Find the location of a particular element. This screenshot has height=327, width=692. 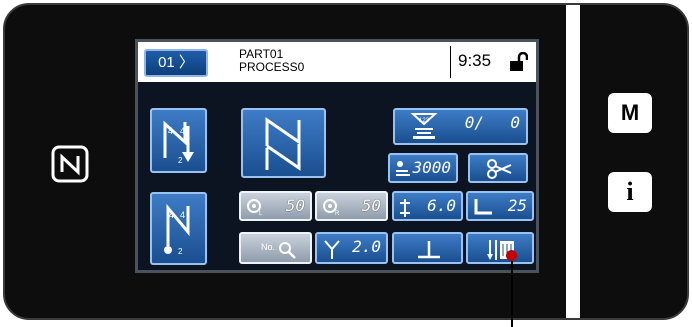

part-name: PART01 PROCESS0 is located at coordinates (271, 61).